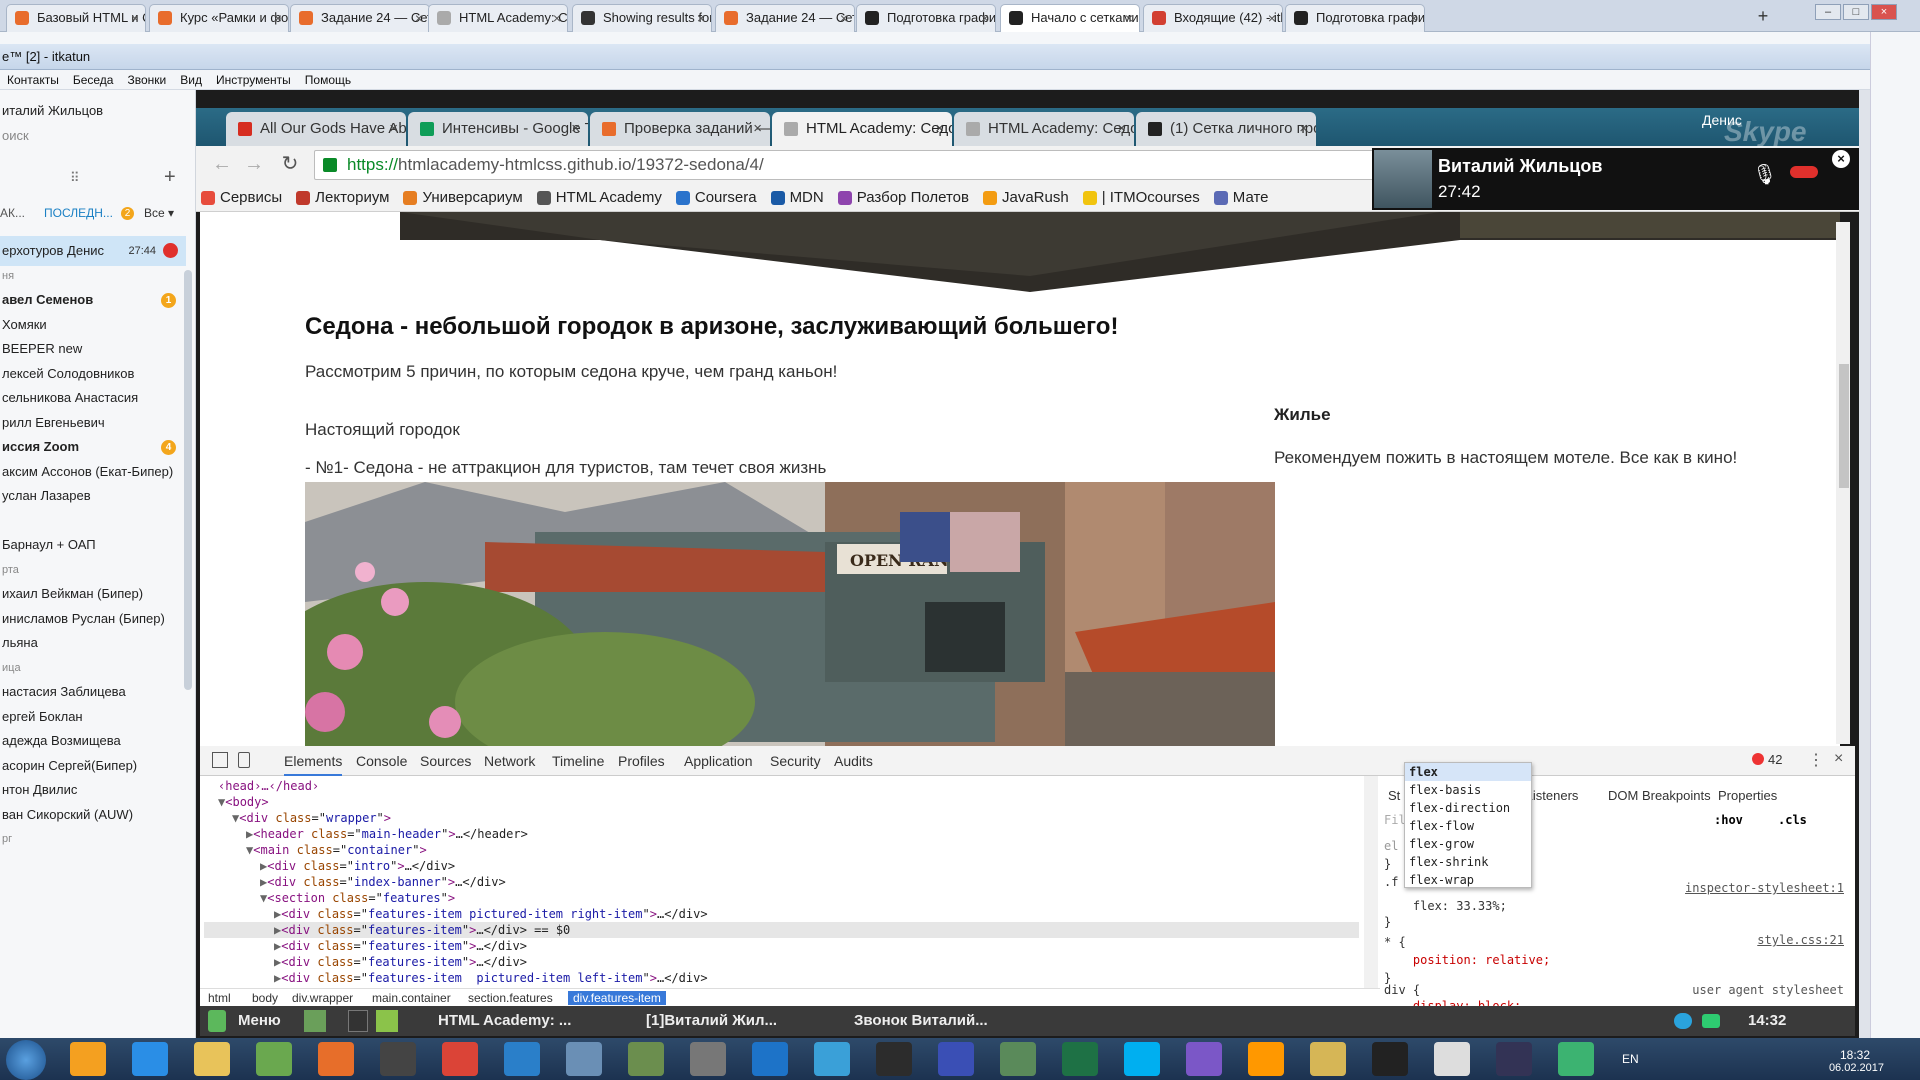 This screenshot has height=1080, width=1920. What do you see at coordinates (1395, 942) in the screenshot?
I see `style-rule-line: * {` at bounding box center [1395, 942].